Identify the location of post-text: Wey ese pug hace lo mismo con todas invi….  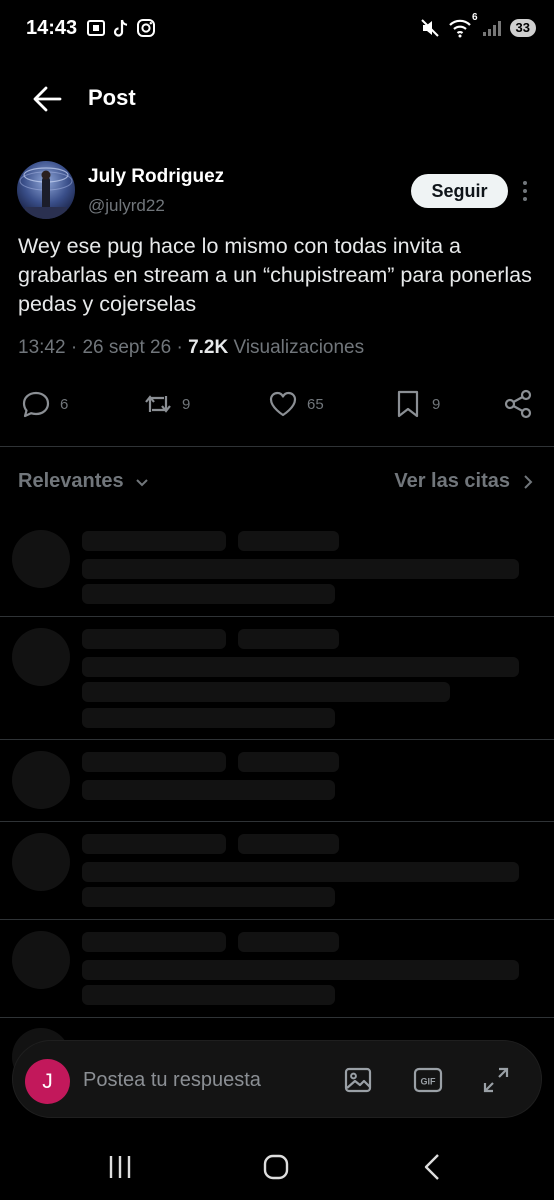
(275, 275).